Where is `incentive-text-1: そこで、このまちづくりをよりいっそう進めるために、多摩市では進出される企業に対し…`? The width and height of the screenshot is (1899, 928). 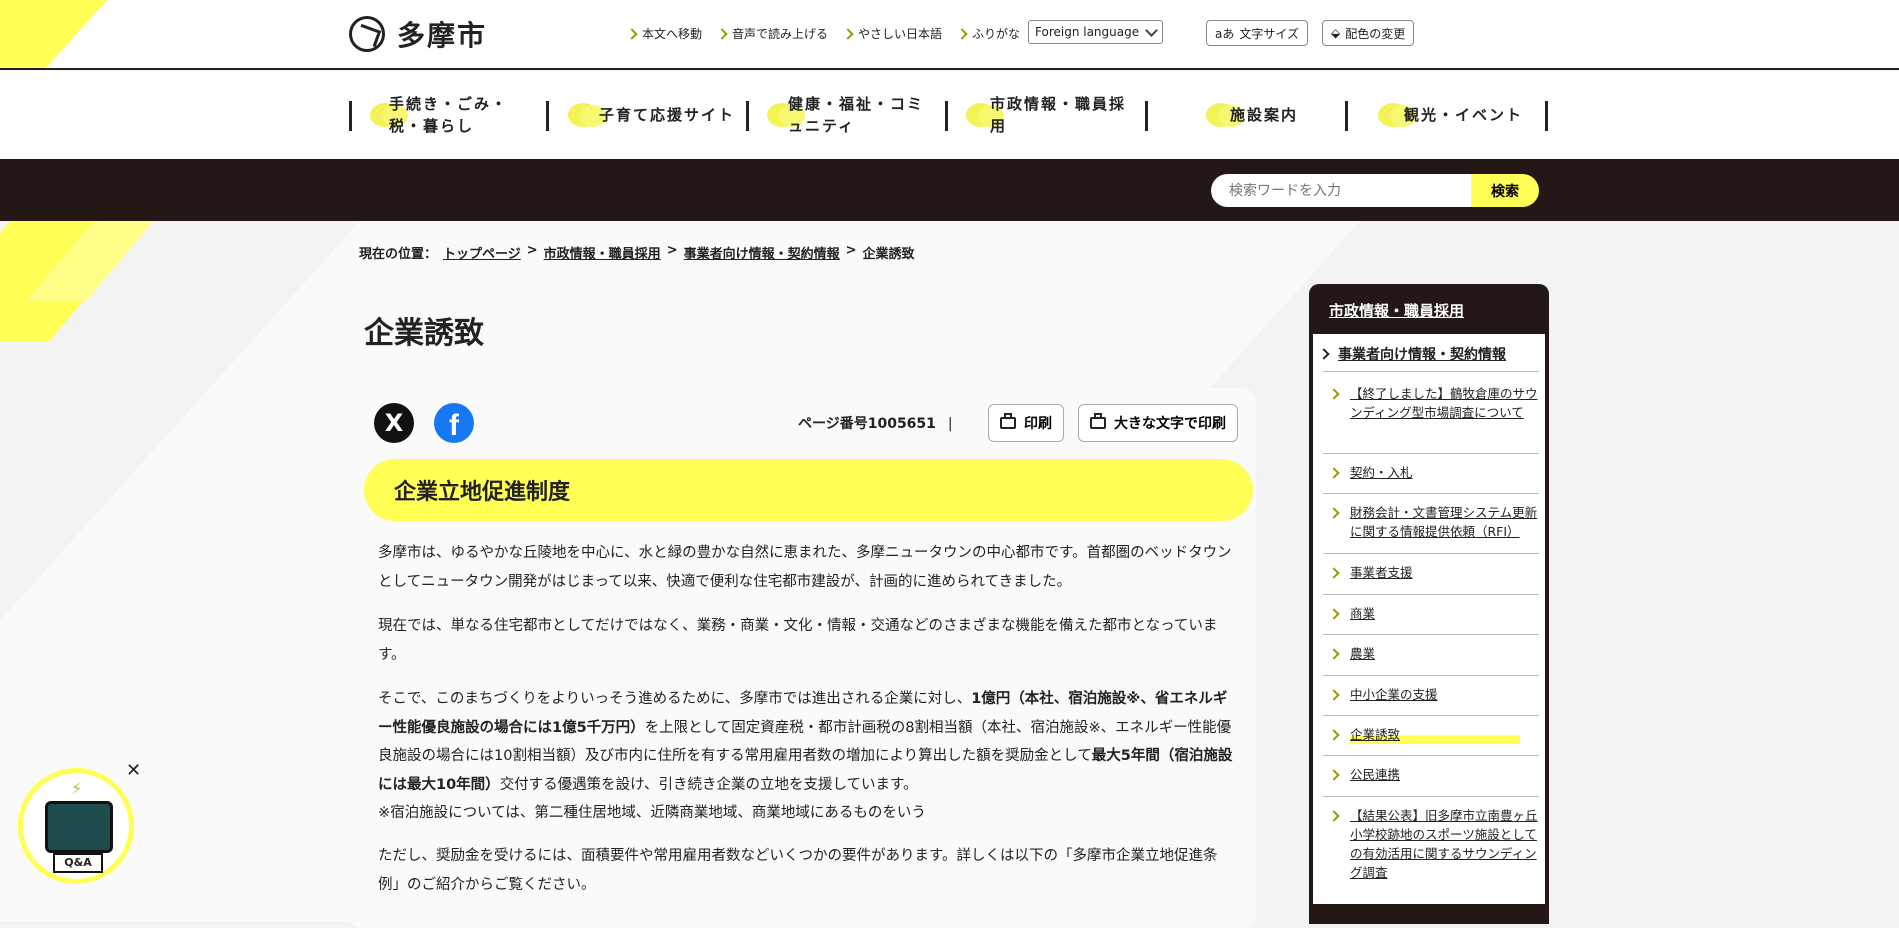 incentive-text-1: そこで、このまちづくりをよりいっそう進めるために、多摩市では進出される企業に対し… is located at coordinates (675, 699).